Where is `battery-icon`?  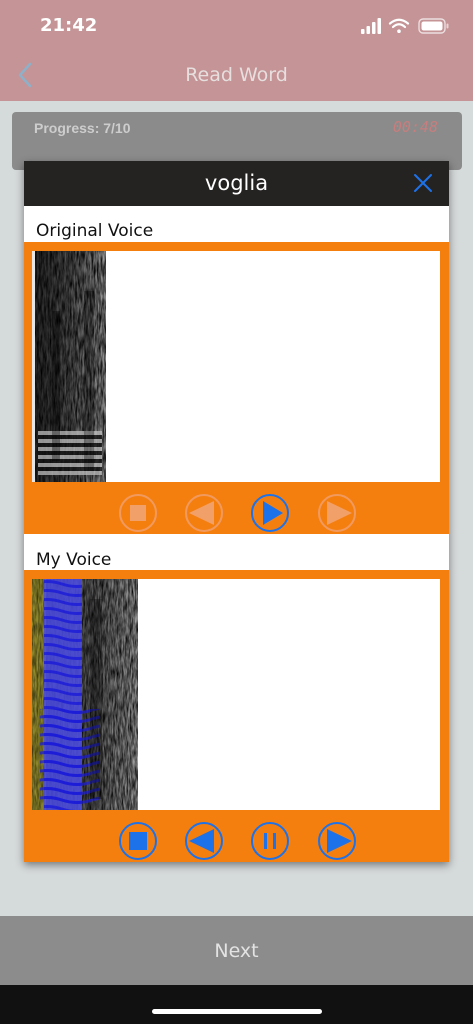
battery-icon is located at coordinates (433, 26).